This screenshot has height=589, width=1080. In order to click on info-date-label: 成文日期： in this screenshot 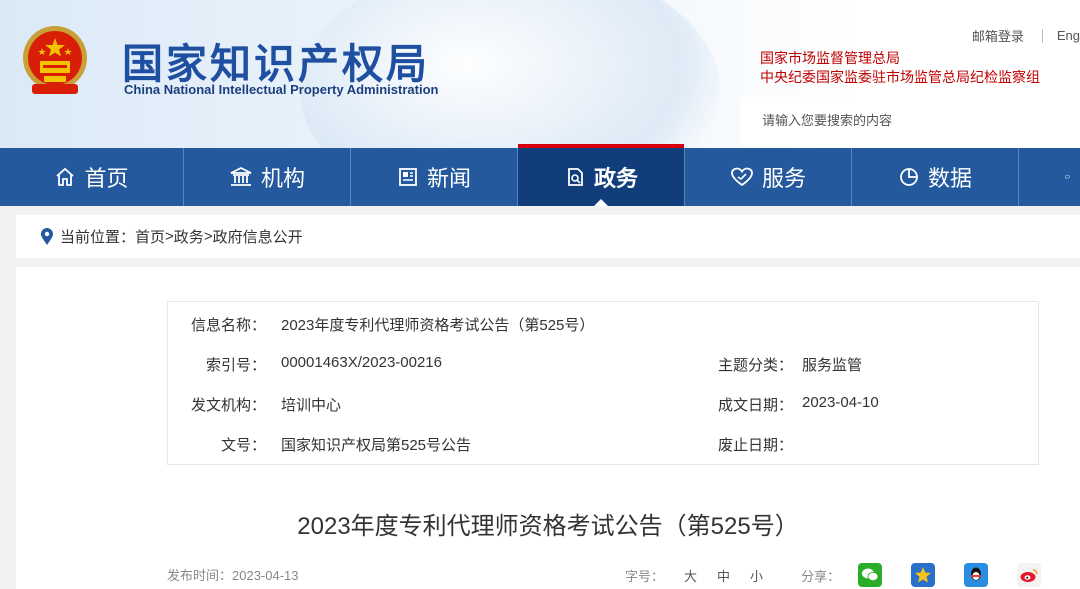, I will do `click(755, 405)`.